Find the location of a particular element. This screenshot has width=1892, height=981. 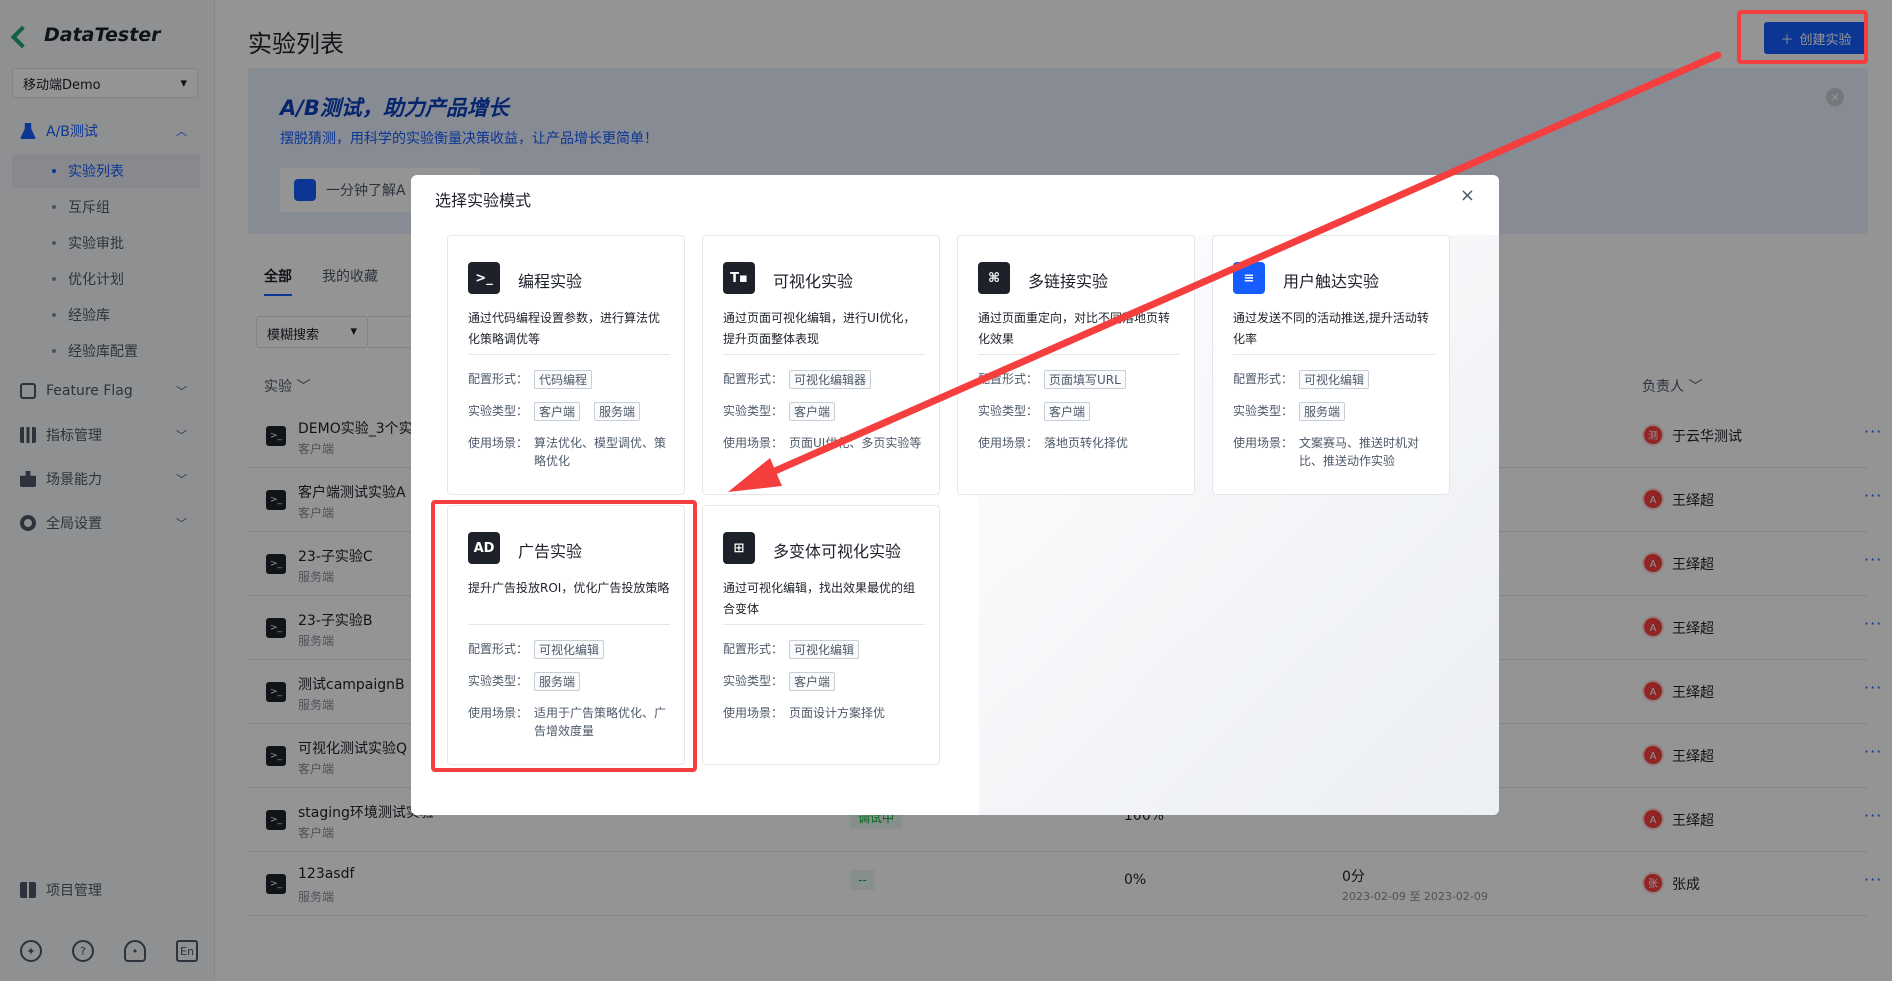

scene-value: 落地页转化择优 is located at coordinates (1086, 443).